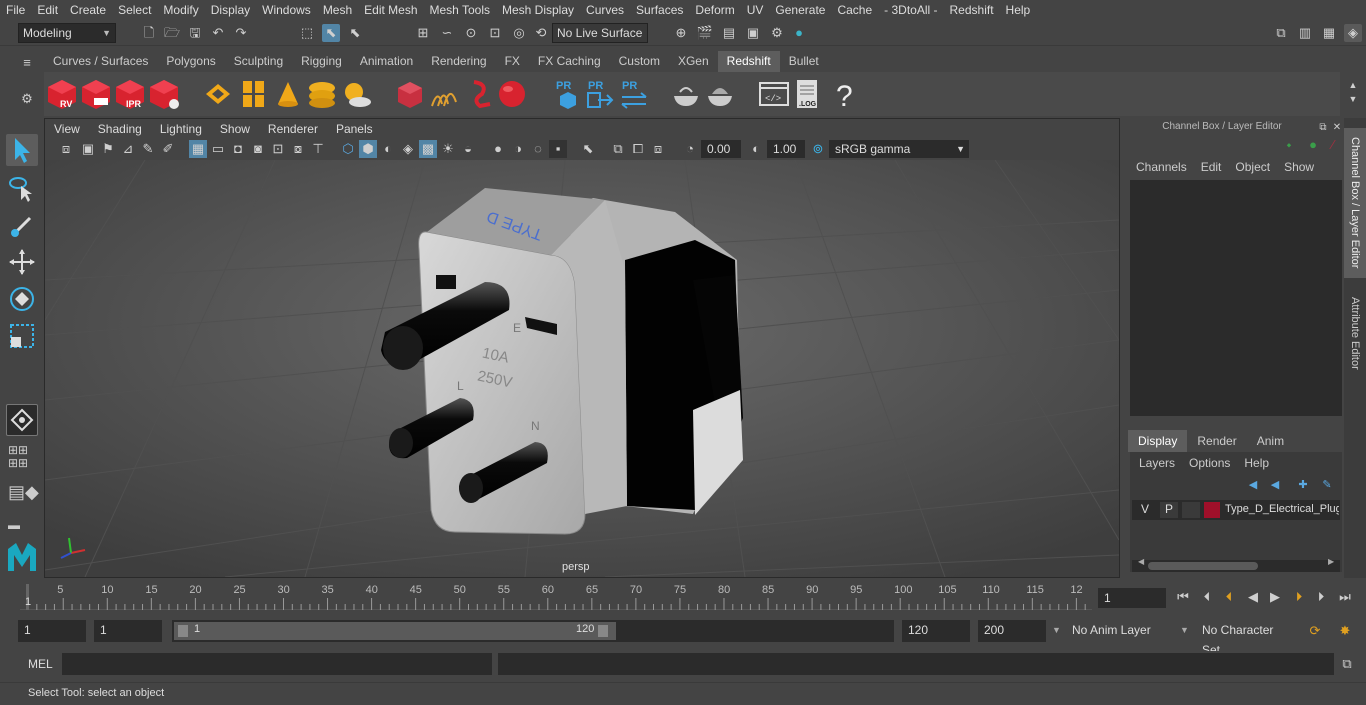 This screenshot has width=1366, height=705. What do you see at coordinates (605, 10) in the screenshot?
I see `menu-curves: Curves` at bounding box center [605, 10].